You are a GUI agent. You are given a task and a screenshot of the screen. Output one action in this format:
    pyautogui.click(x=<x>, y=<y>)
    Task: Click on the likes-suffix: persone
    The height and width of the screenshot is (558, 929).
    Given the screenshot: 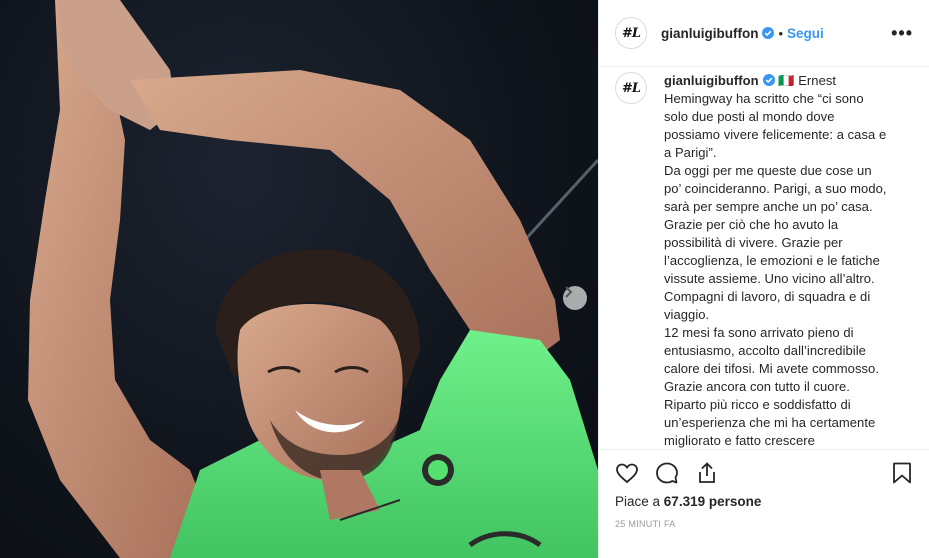 What is the action you would take?
    pyautogui.click(x=735, y=501)
    